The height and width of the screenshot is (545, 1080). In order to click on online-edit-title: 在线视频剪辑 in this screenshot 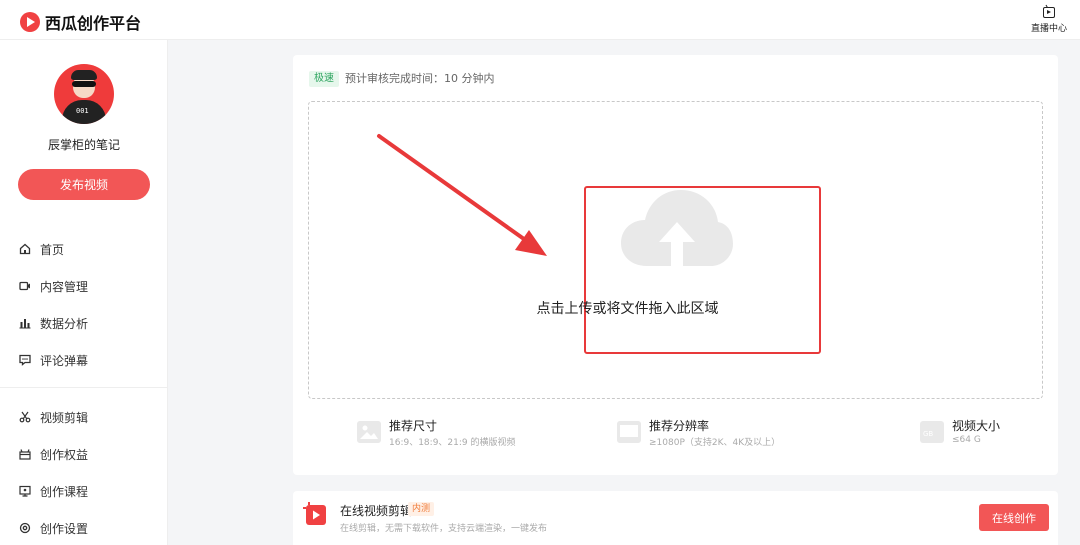, I will do `click(376, 511)`.